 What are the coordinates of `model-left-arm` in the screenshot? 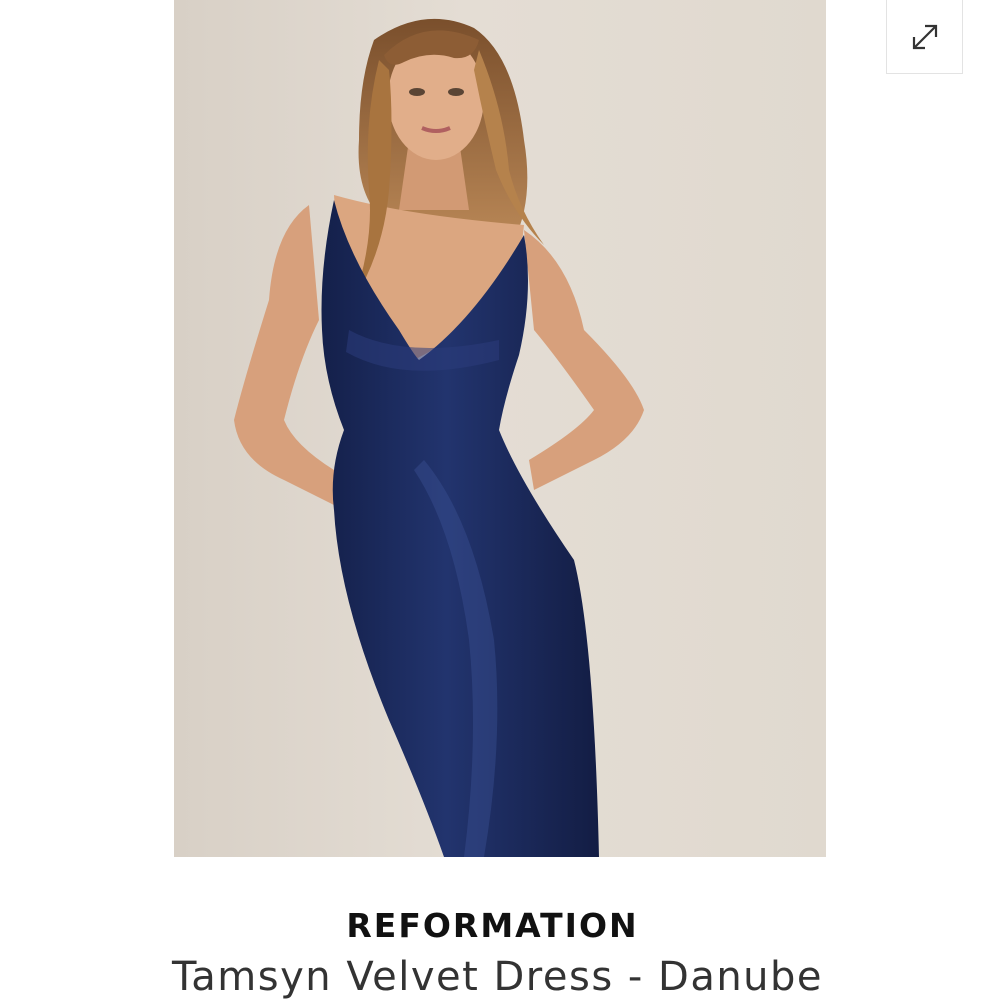 It's located at (284, 355).